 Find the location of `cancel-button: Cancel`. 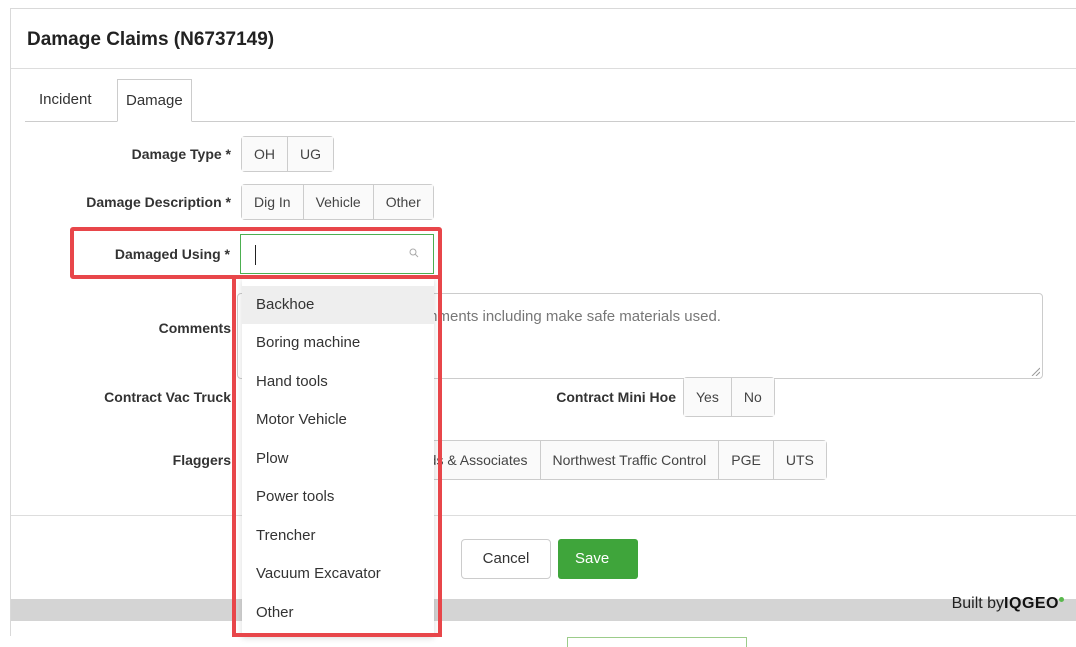

cancel-button: Cancel is located at coordinates (506, 559).